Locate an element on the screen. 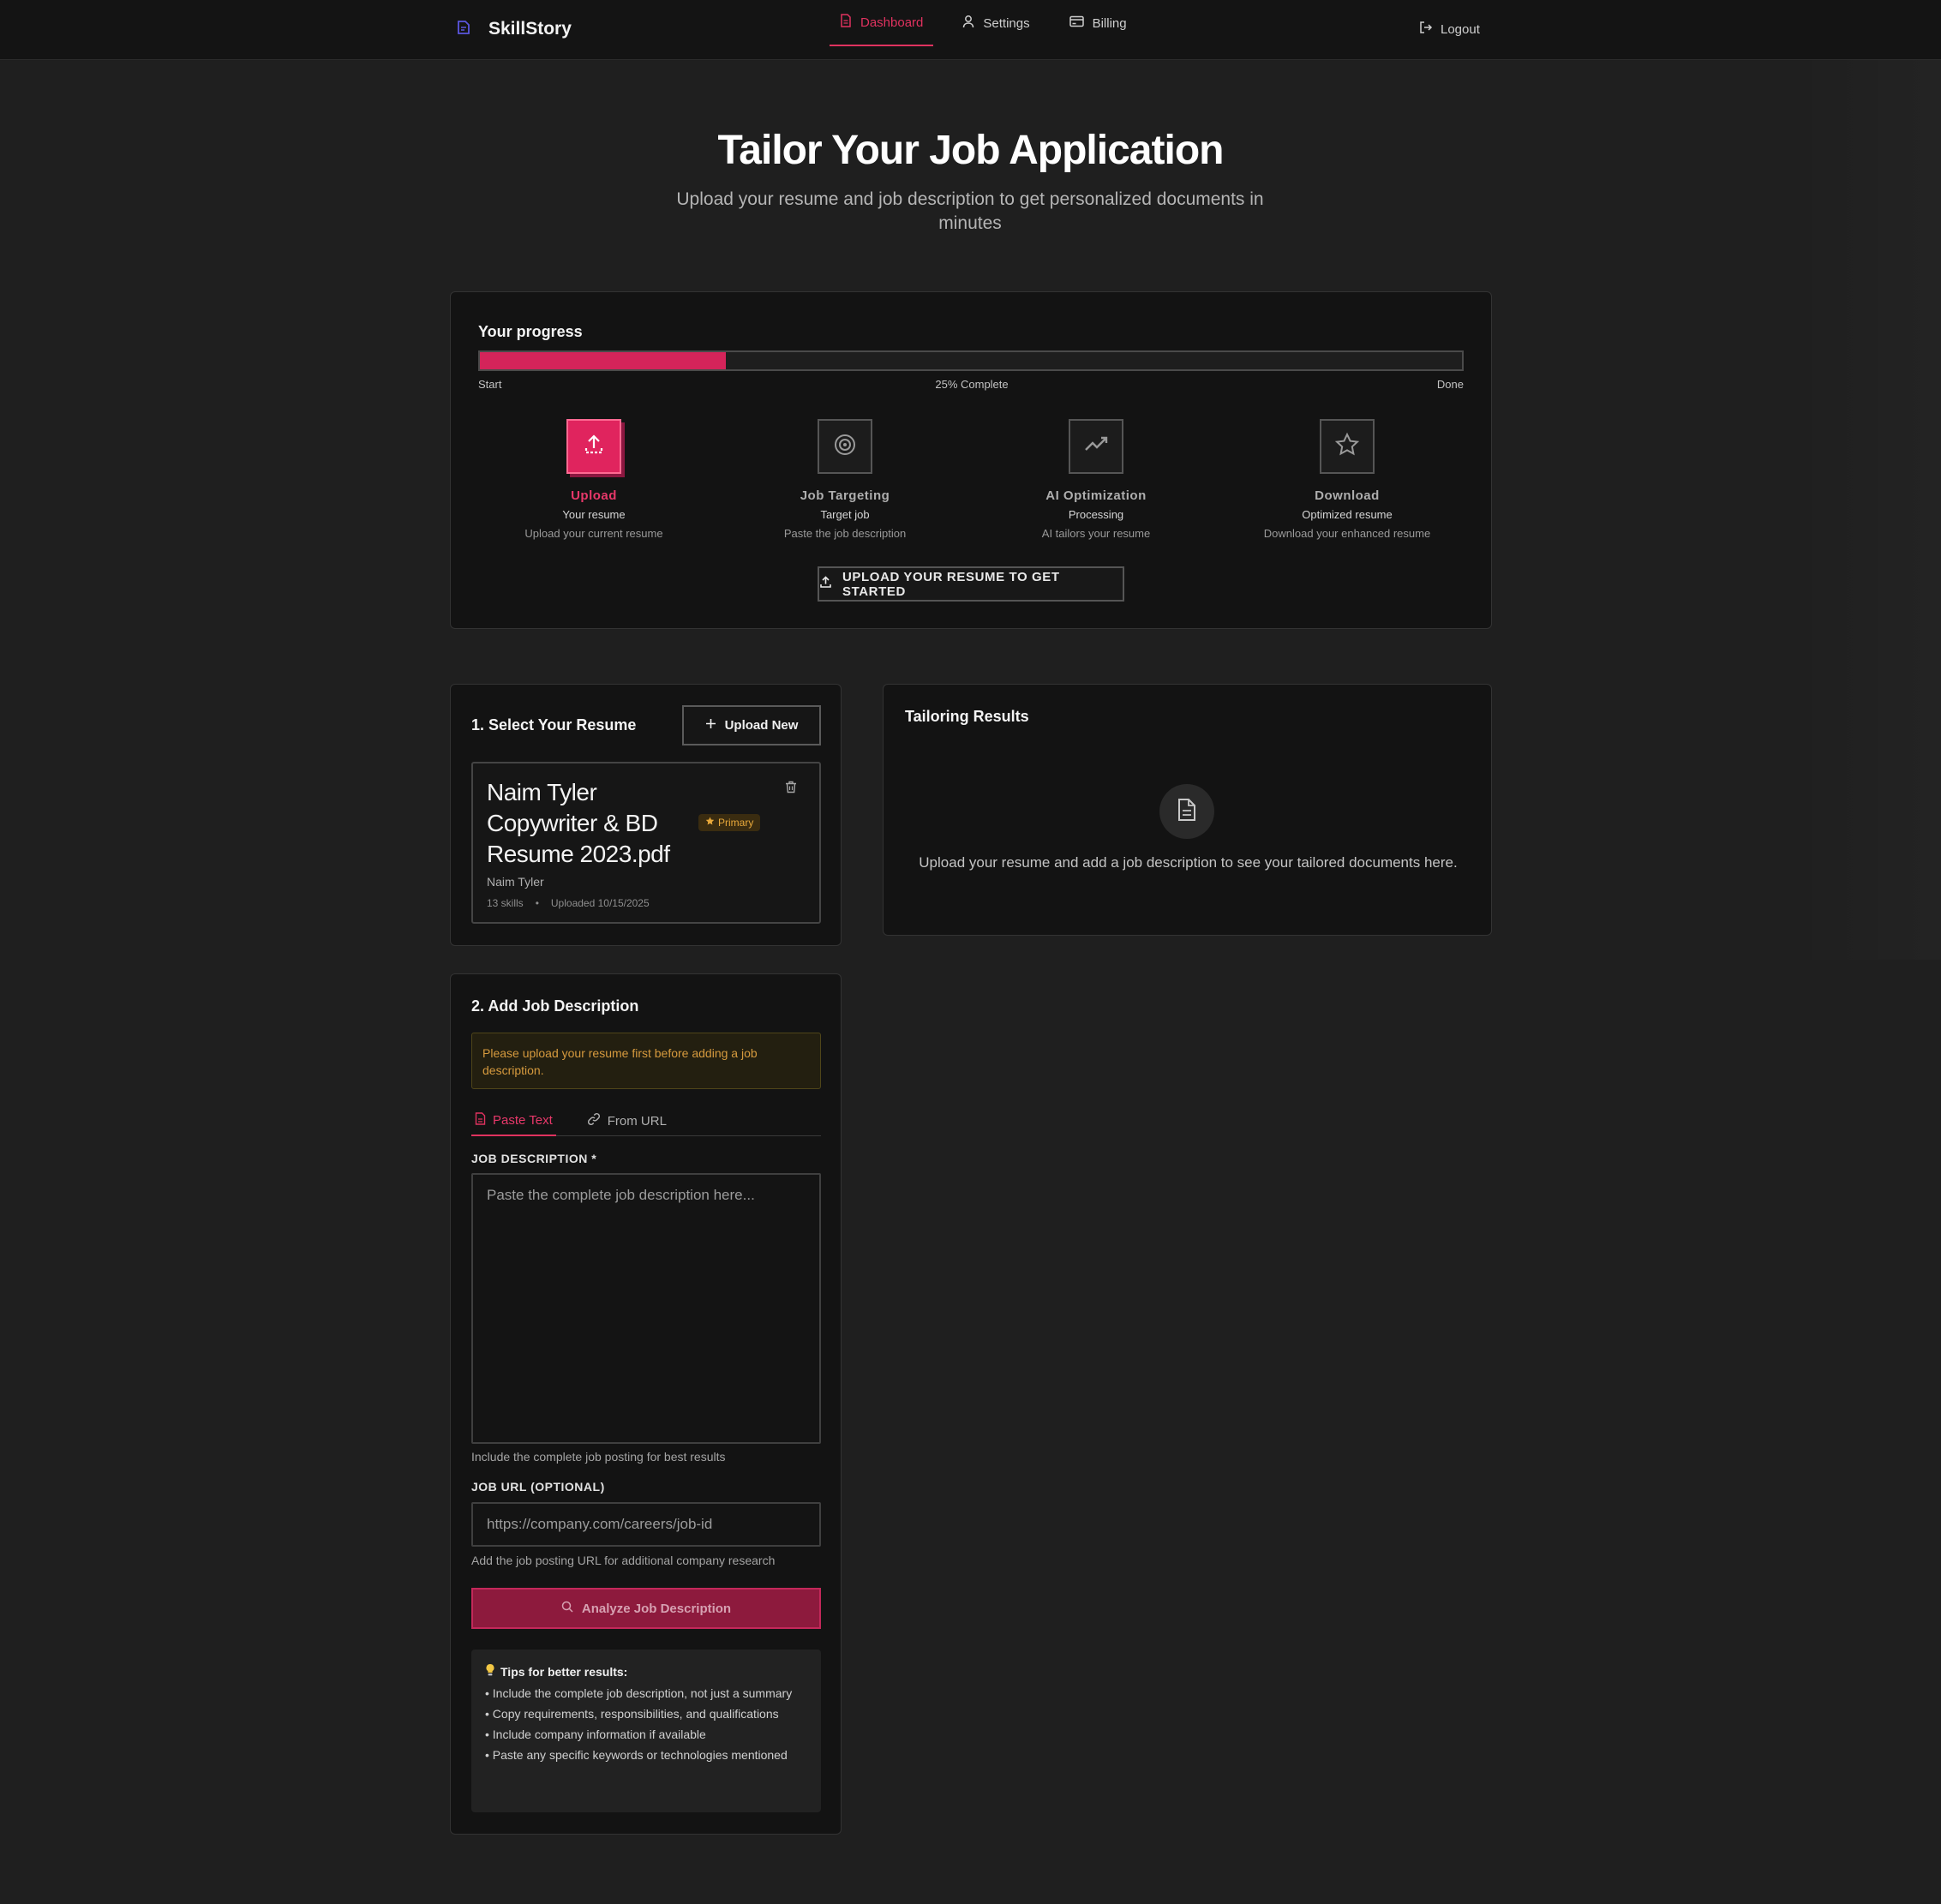 The height and width of the screenshot is (1904, 1941). step-desc: Upload your current resume is located at coordinates (593, 534).